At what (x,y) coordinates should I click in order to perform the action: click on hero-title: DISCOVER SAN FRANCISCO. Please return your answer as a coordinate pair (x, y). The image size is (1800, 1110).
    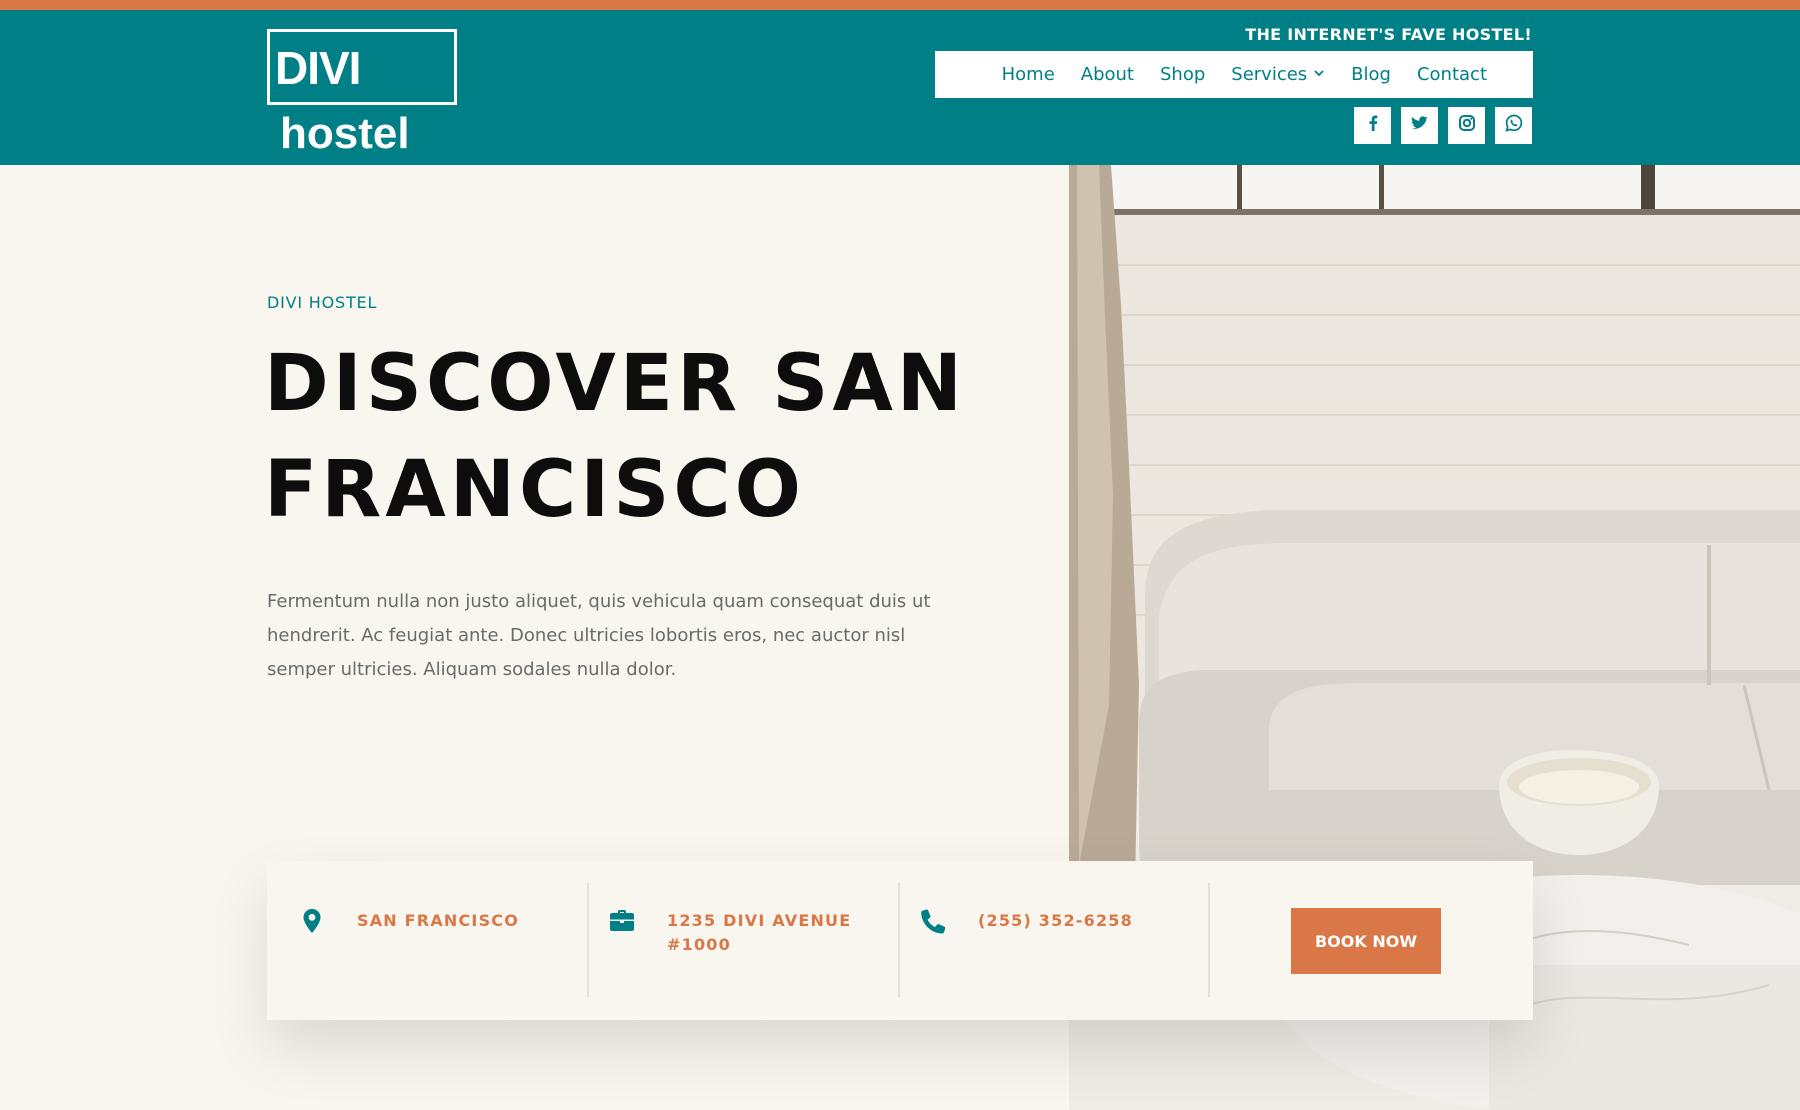
    Looking at the image, I should click on (644, 437).